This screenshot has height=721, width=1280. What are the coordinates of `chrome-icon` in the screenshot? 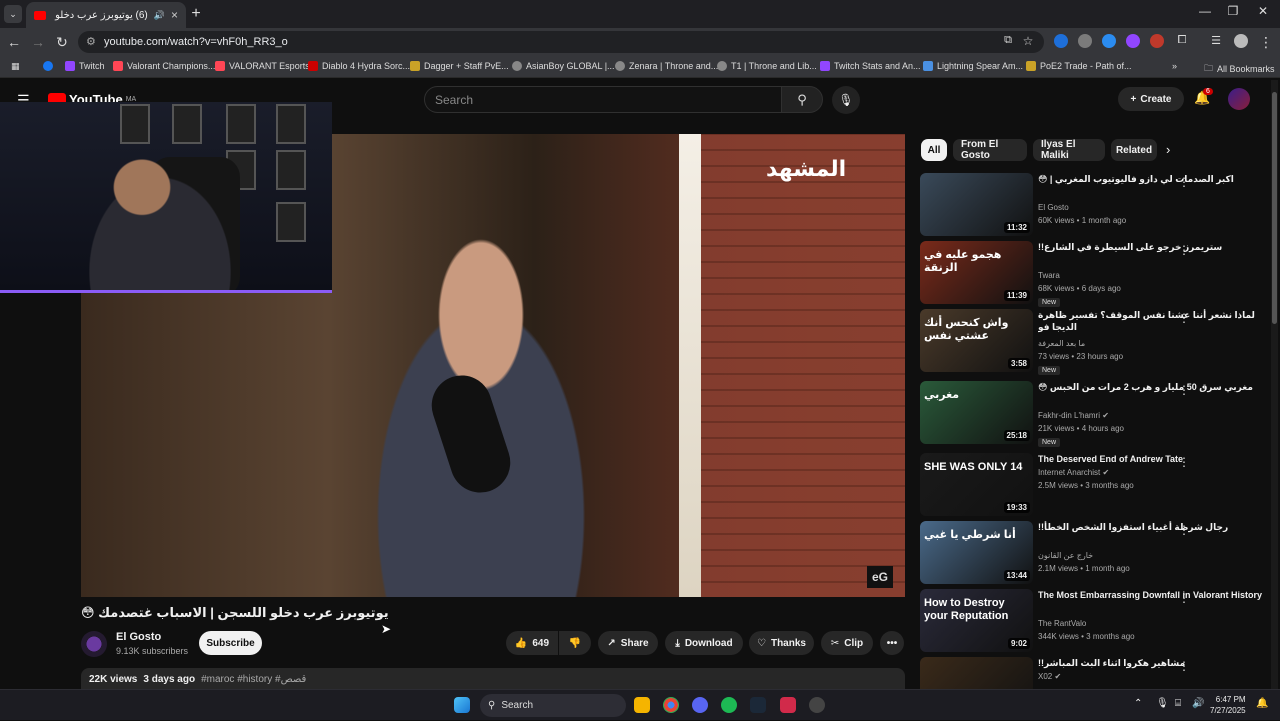 It's located at (671, 705).